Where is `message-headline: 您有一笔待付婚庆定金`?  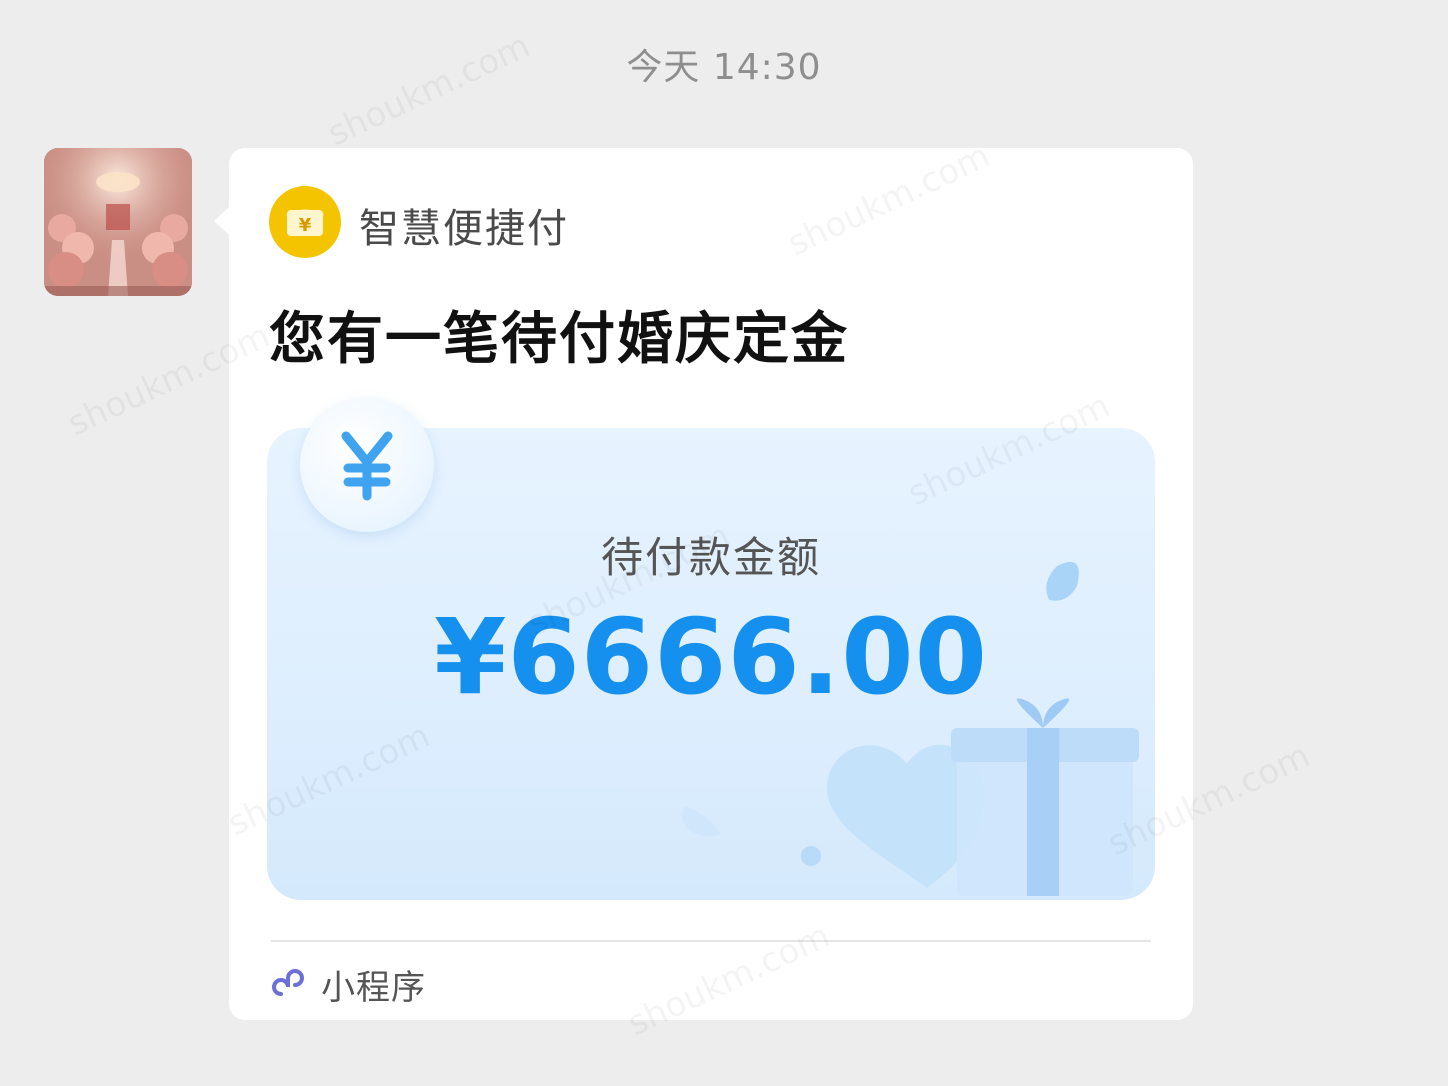
message-headline: 您有一笔待付婚庆定金 is located at coordinates (559, 339).